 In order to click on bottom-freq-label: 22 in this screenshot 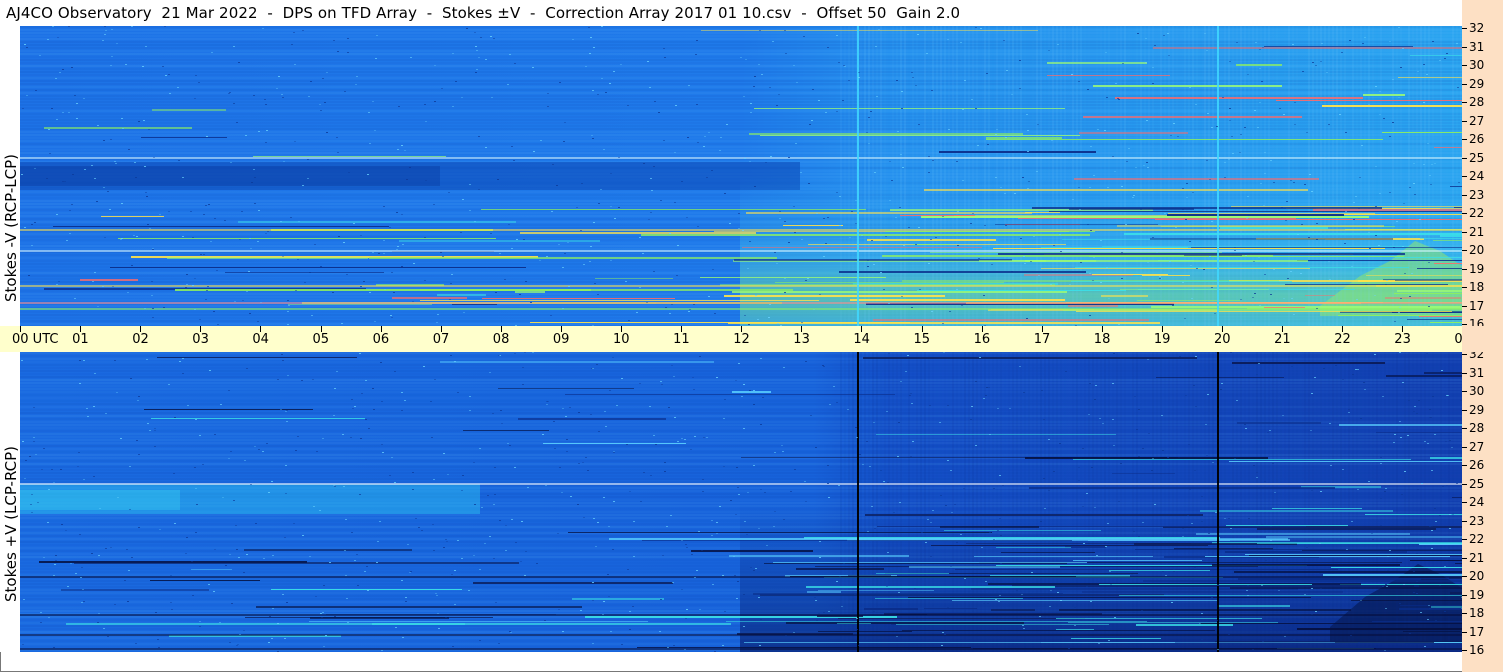, I will do `click(1477, 539)`.